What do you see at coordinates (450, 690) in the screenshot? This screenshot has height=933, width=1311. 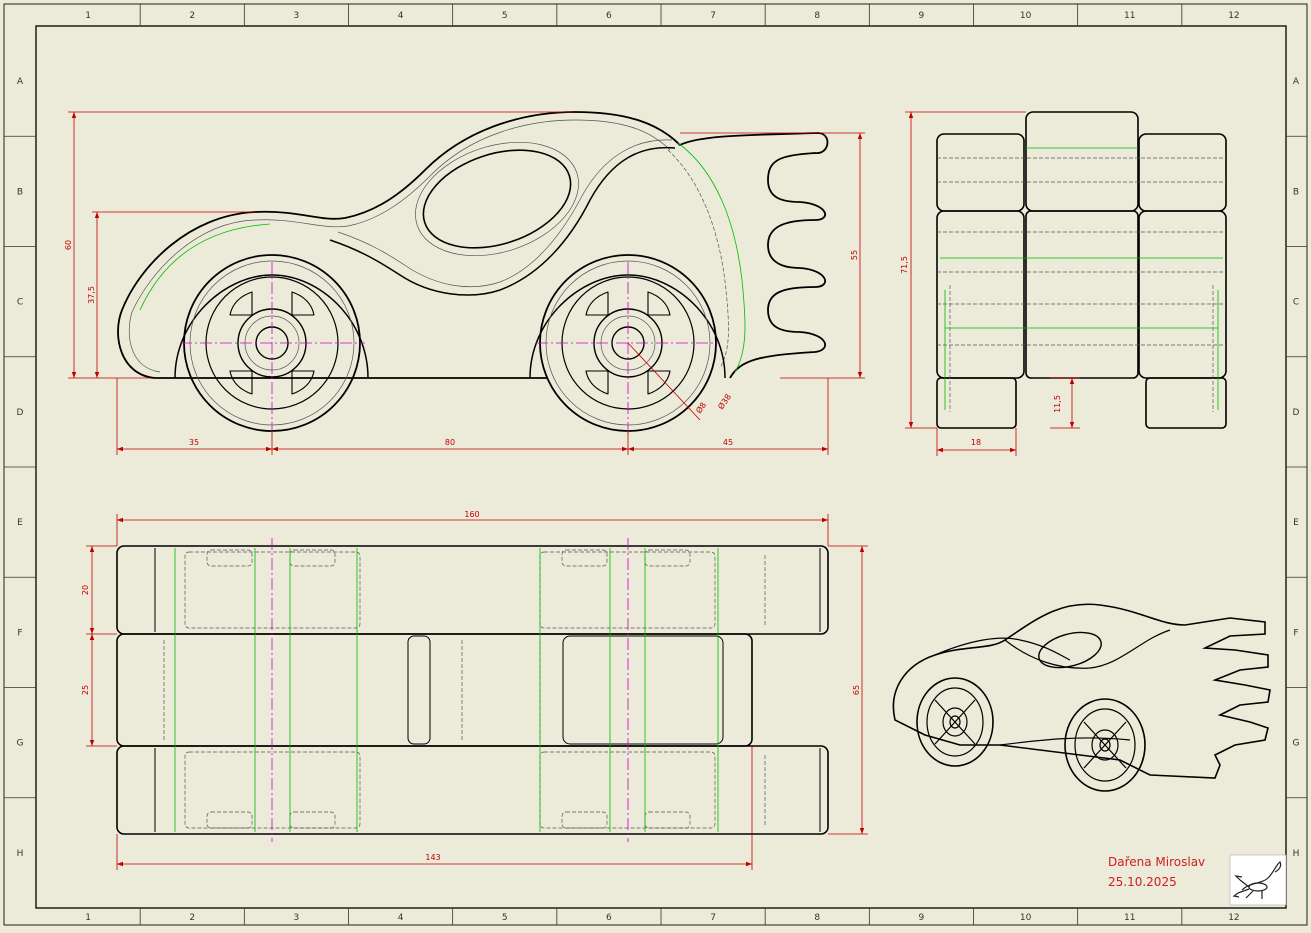 I see `top-view-centerlines` at bounding box center [450, 690].